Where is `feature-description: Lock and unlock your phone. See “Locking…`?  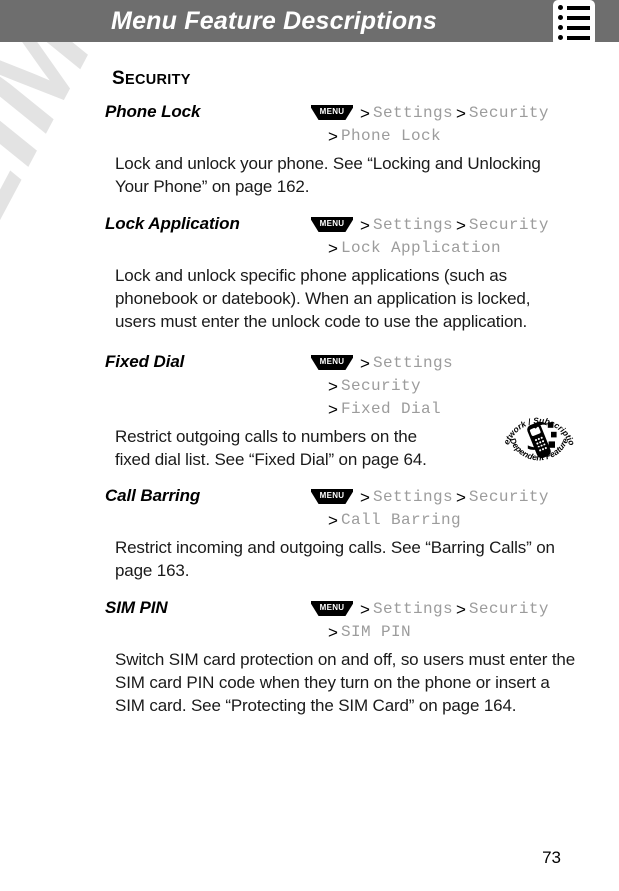 feature-description: Lock and unlock your phone. See “Locking… is located at coordinates (328, 175).